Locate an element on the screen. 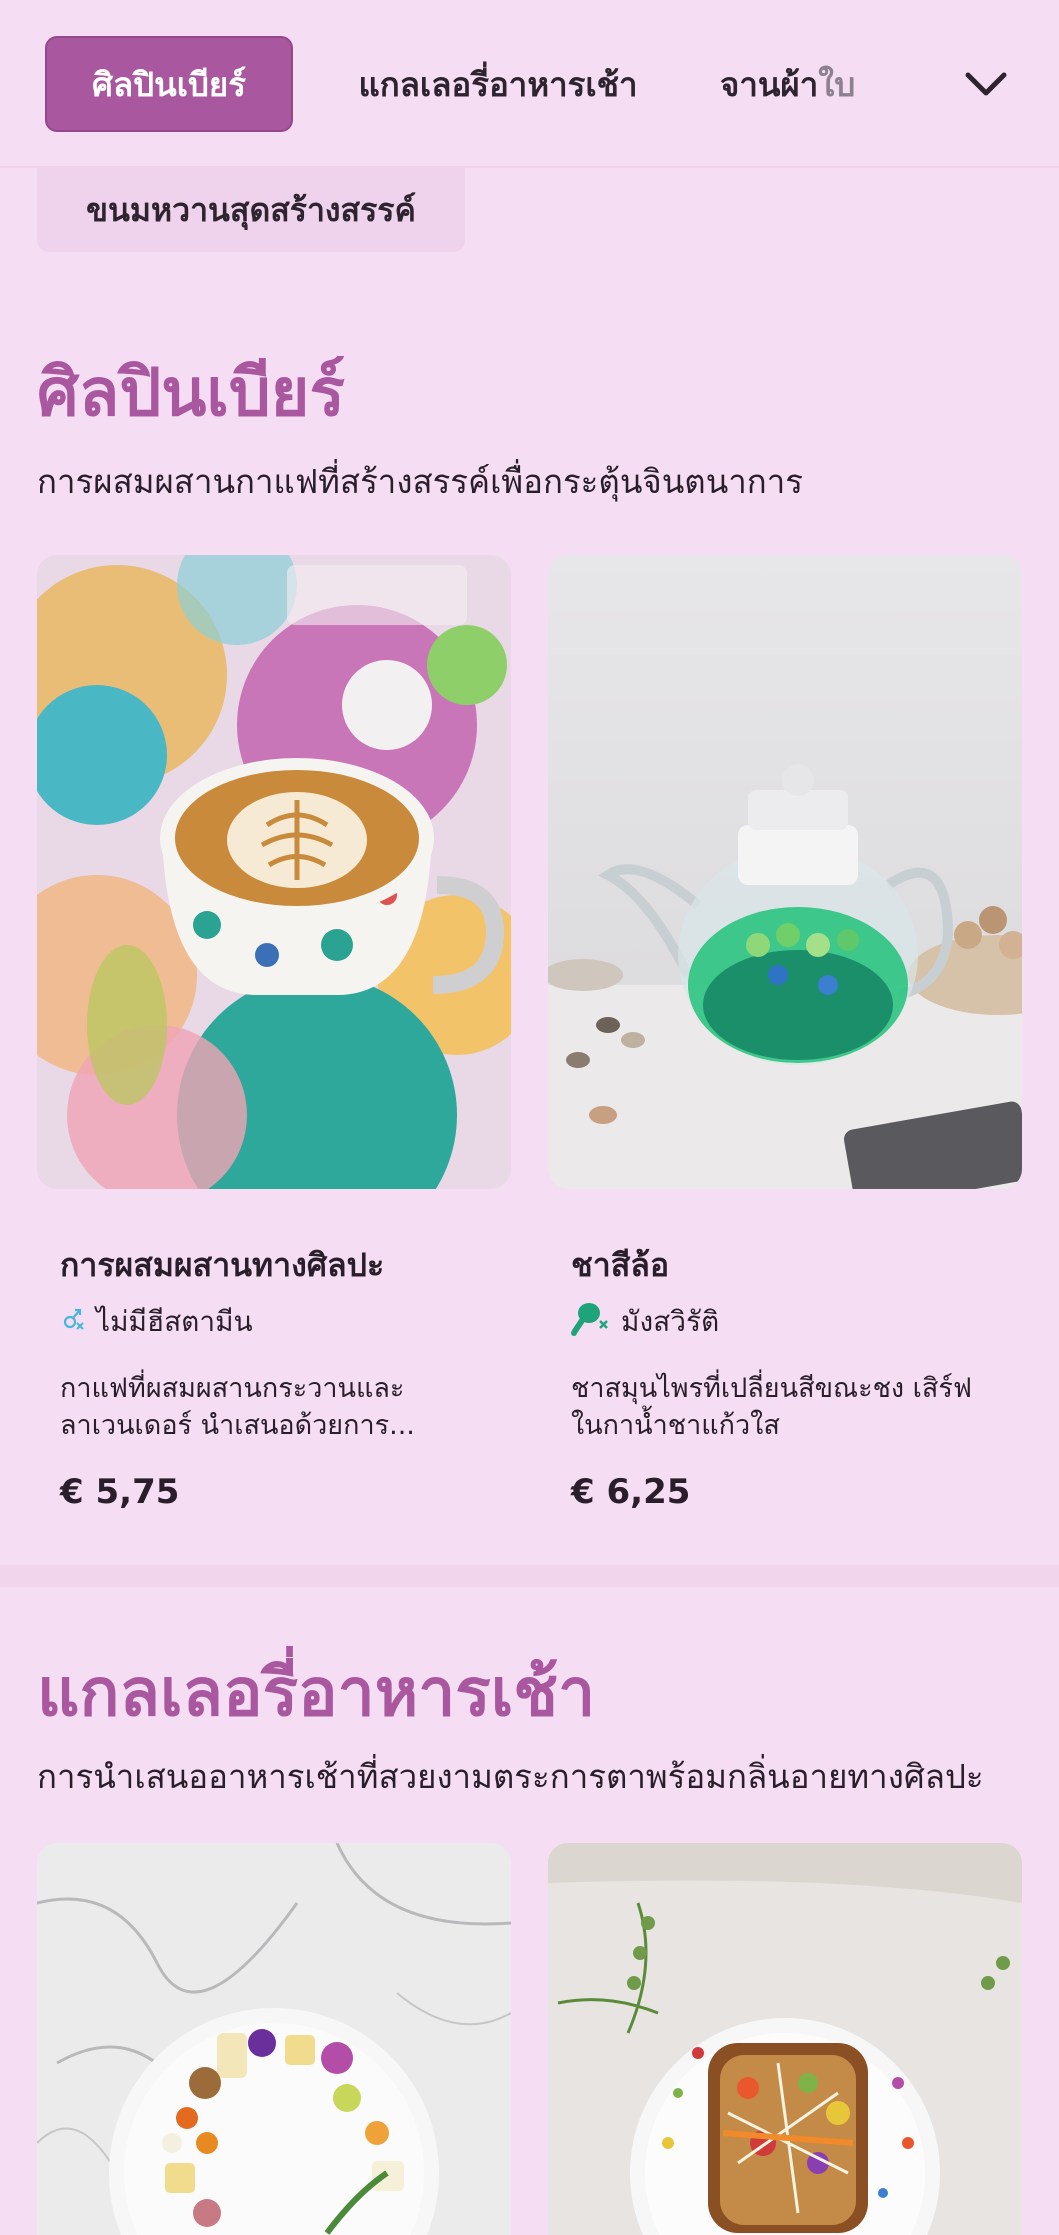 The image size is (1059, 2235). tab-leaf-plates: จานผ้า ใบ is located at coordinates (805, 84).